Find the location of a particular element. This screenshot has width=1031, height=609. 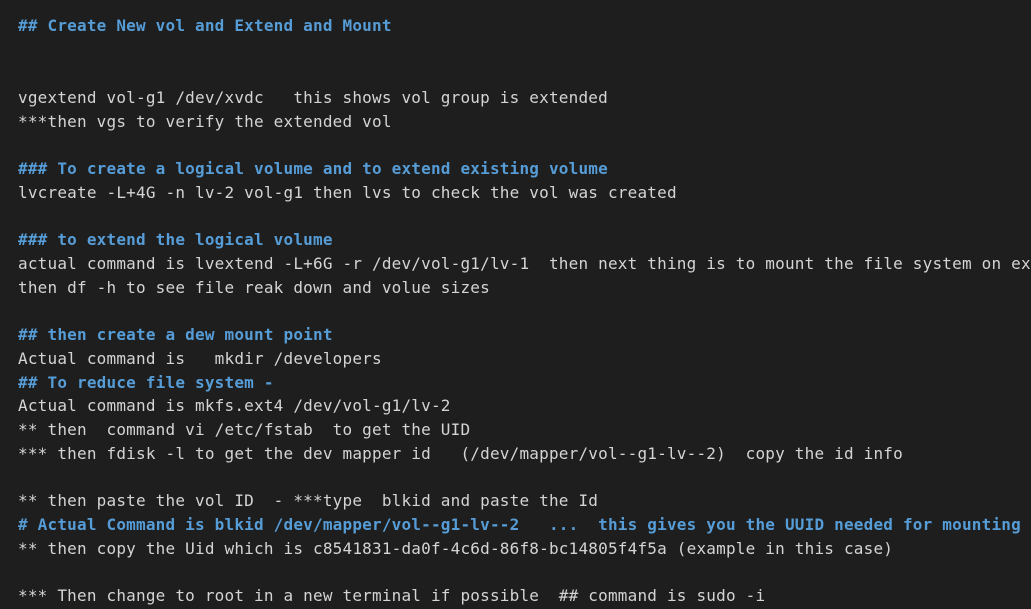

heading-line: ## then create a dew mount point is located at coordinates (175, 334).